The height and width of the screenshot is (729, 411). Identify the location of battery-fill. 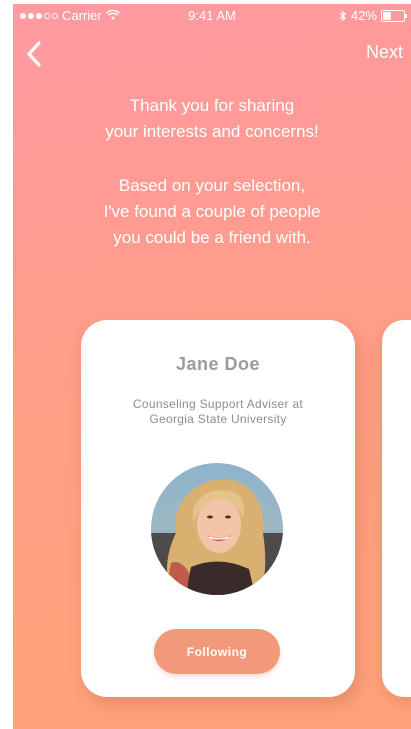
(387, 15).